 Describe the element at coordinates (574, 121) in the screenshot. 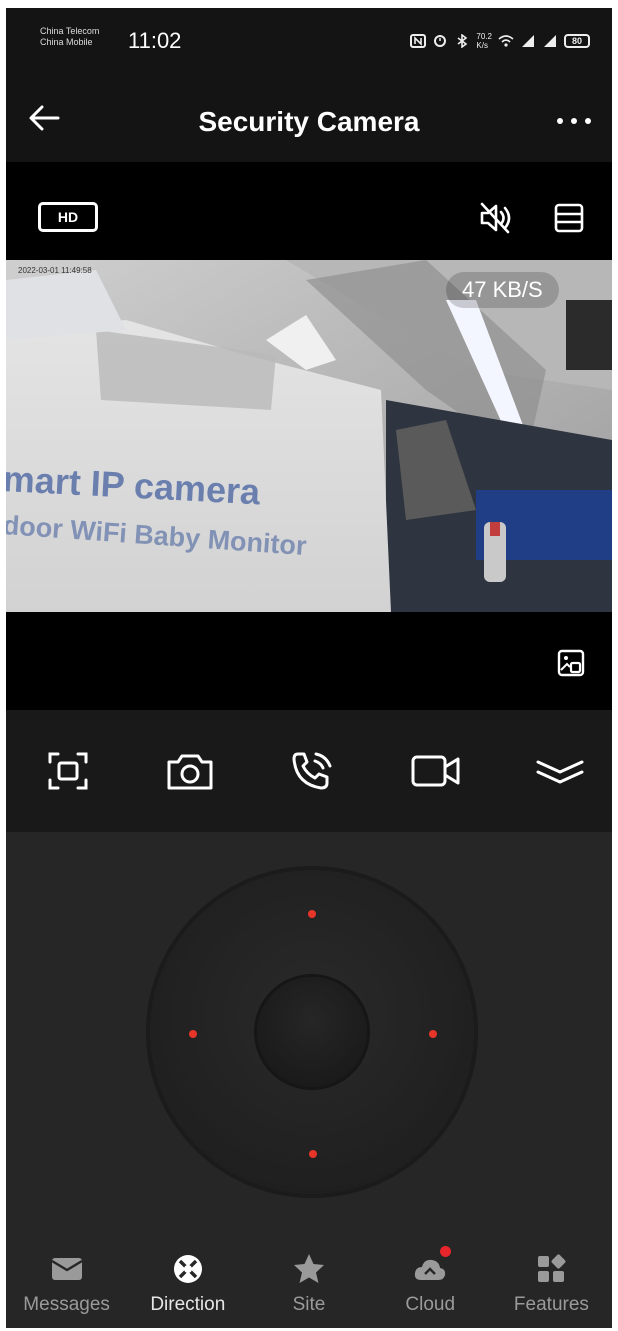

I see `more-dots-icon` at that location.